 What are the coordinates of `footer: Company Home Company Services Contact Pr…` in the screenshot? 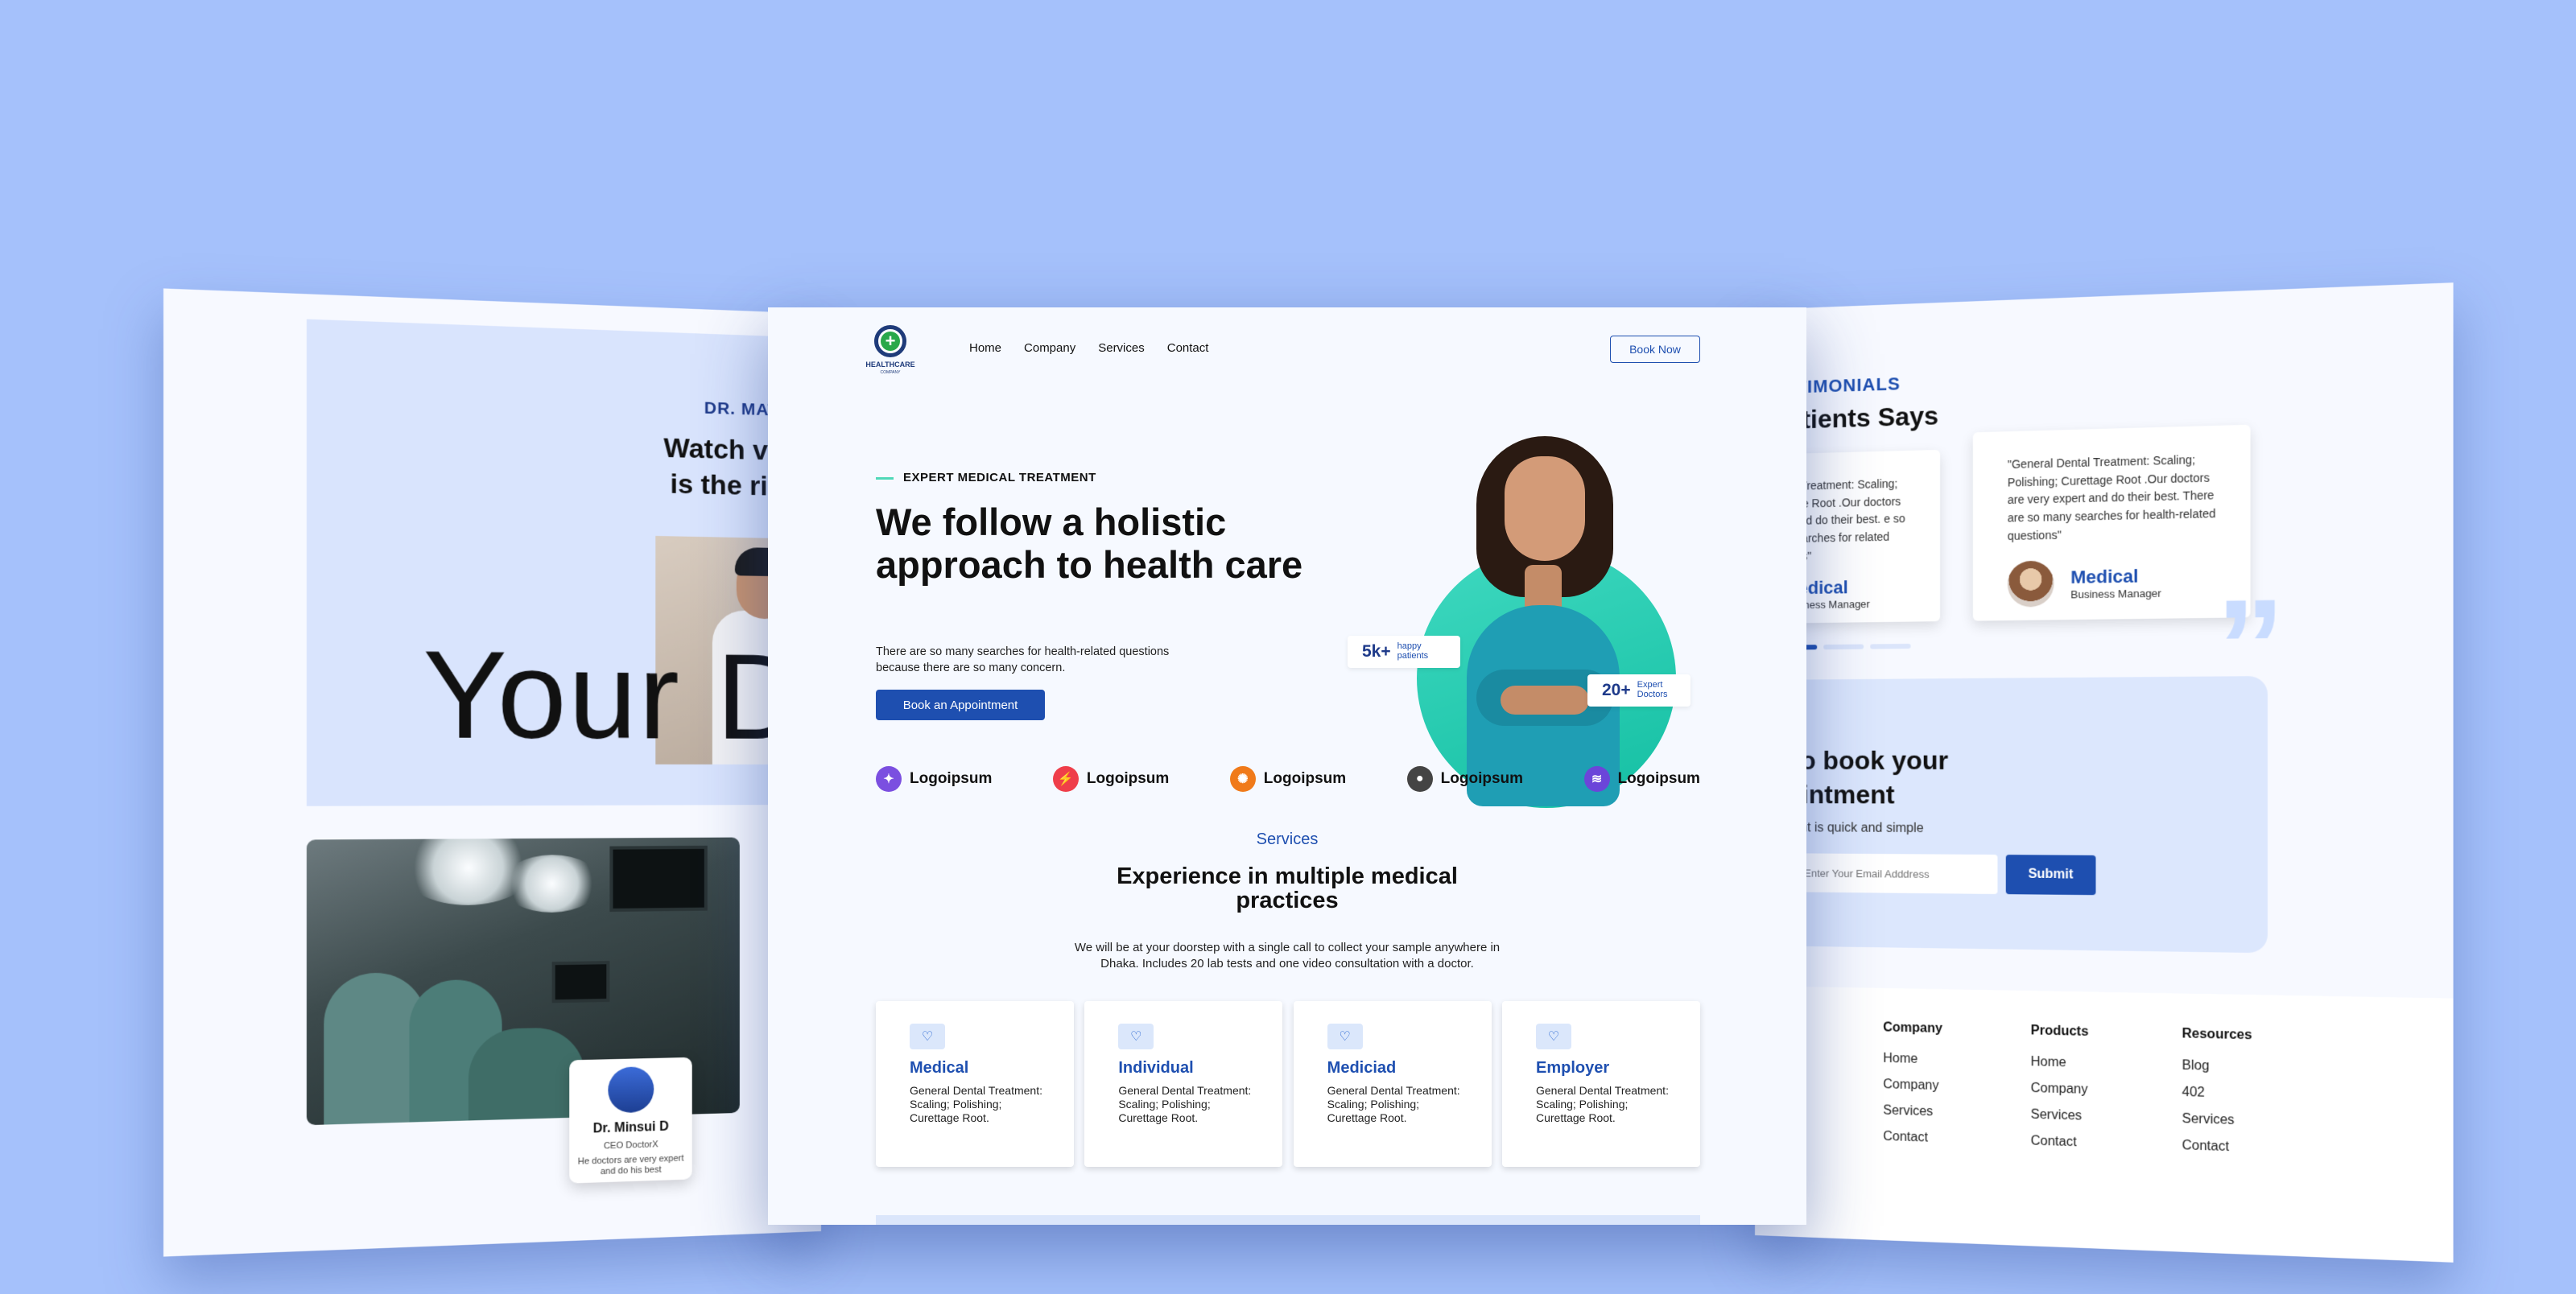 It's located at (2104, 1124).